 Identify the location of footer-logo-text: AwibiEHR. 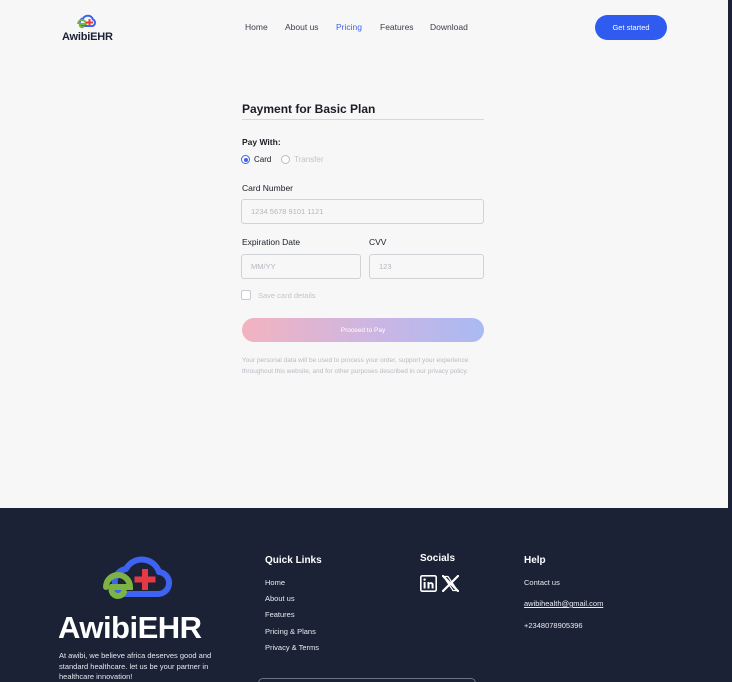
(130, 627).